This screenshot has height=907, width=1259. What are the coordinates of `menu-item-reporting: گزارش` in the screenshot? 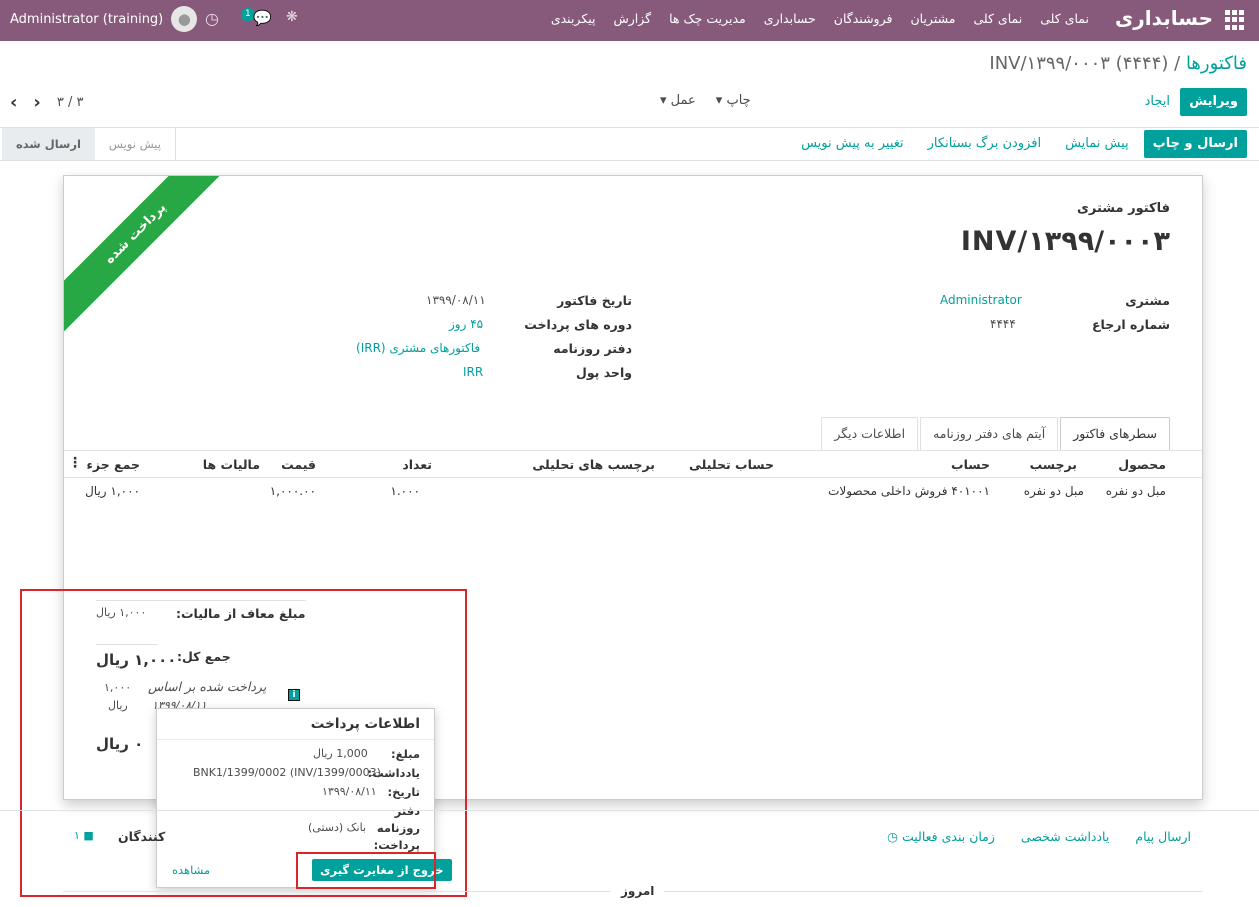 It's located at (632, 18).